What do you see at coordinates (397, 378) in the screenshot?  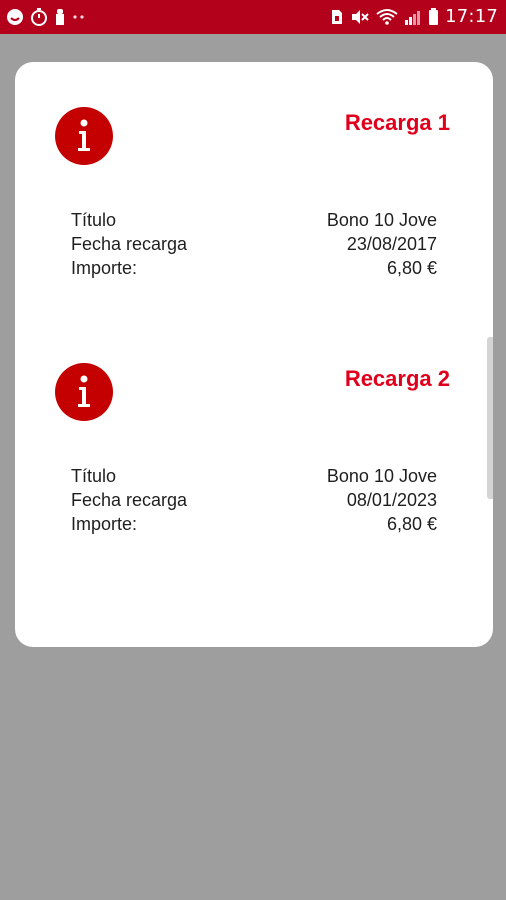 I see `recarga-title: Recarga 2` at bounding box center [397, 378].